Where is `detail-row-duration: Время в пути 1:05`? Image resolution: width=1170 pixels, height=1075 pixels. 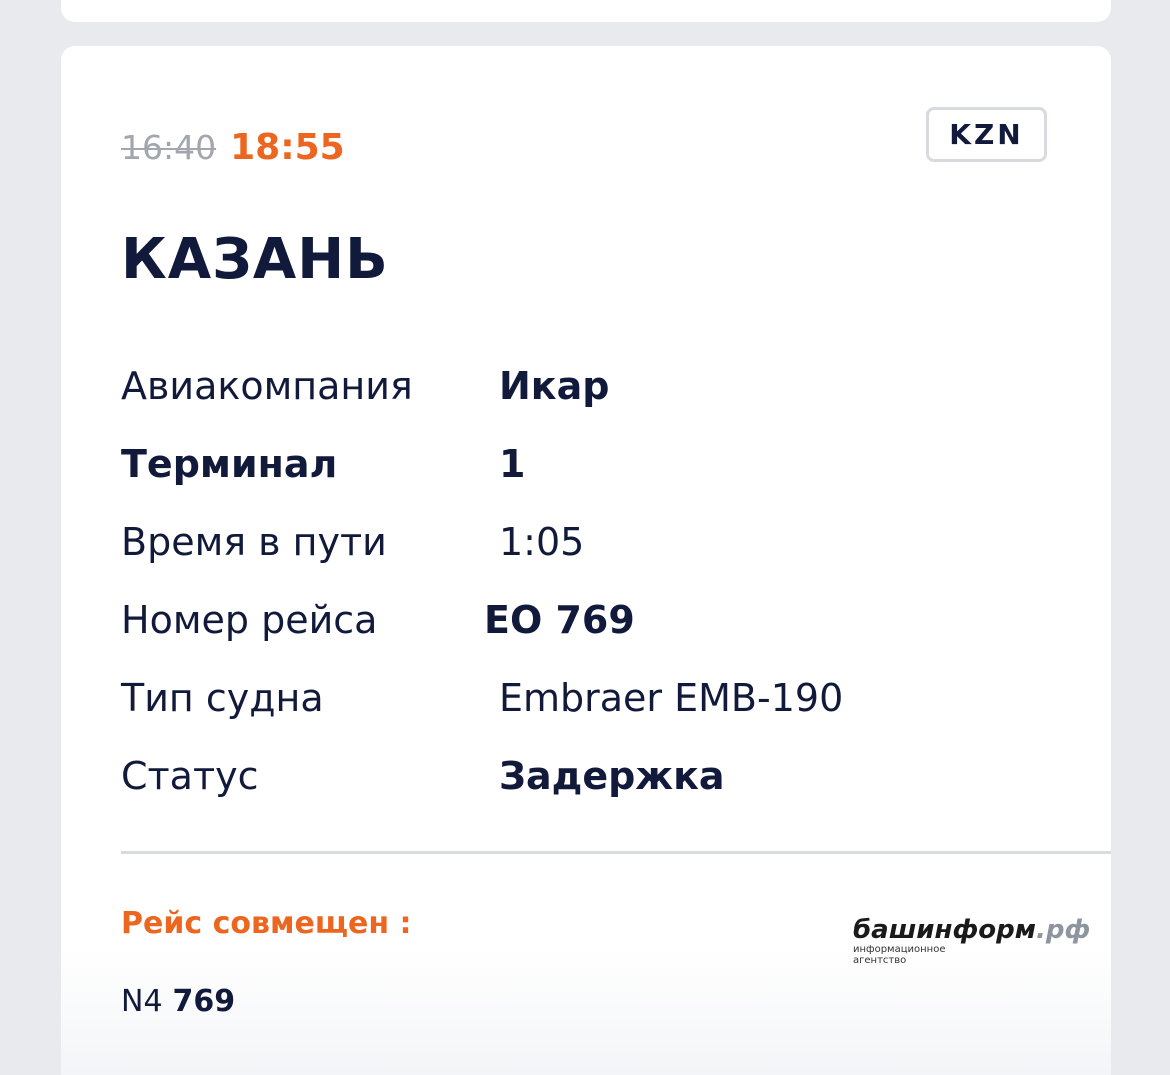
detail-row-duration: Время в пути 1:05 is located at coordinates (571, 542).